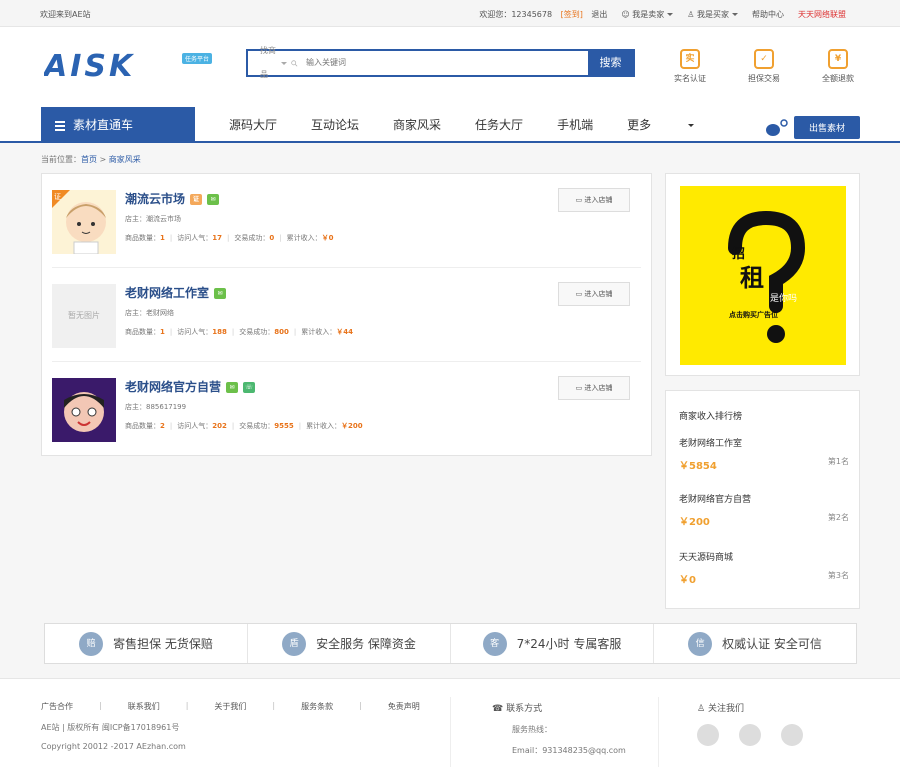  I want to click on svg-text: 是你吗, so click(783, 298).